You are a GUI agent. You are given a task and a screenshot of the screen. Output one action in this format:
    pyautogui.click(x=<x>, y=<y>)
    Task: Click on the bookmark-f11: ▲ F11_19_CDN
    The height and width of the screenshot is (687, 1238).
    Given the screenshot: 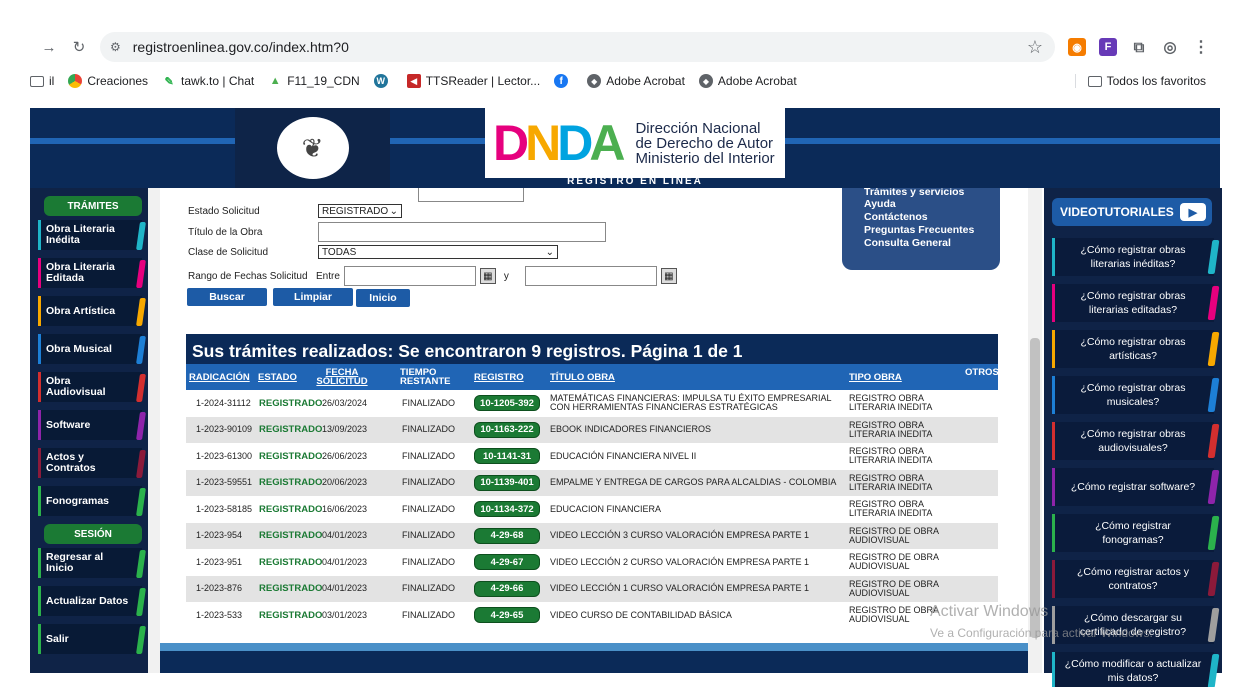 What is the action you would take?
    pyautogui.click(x=314, y=81)
    